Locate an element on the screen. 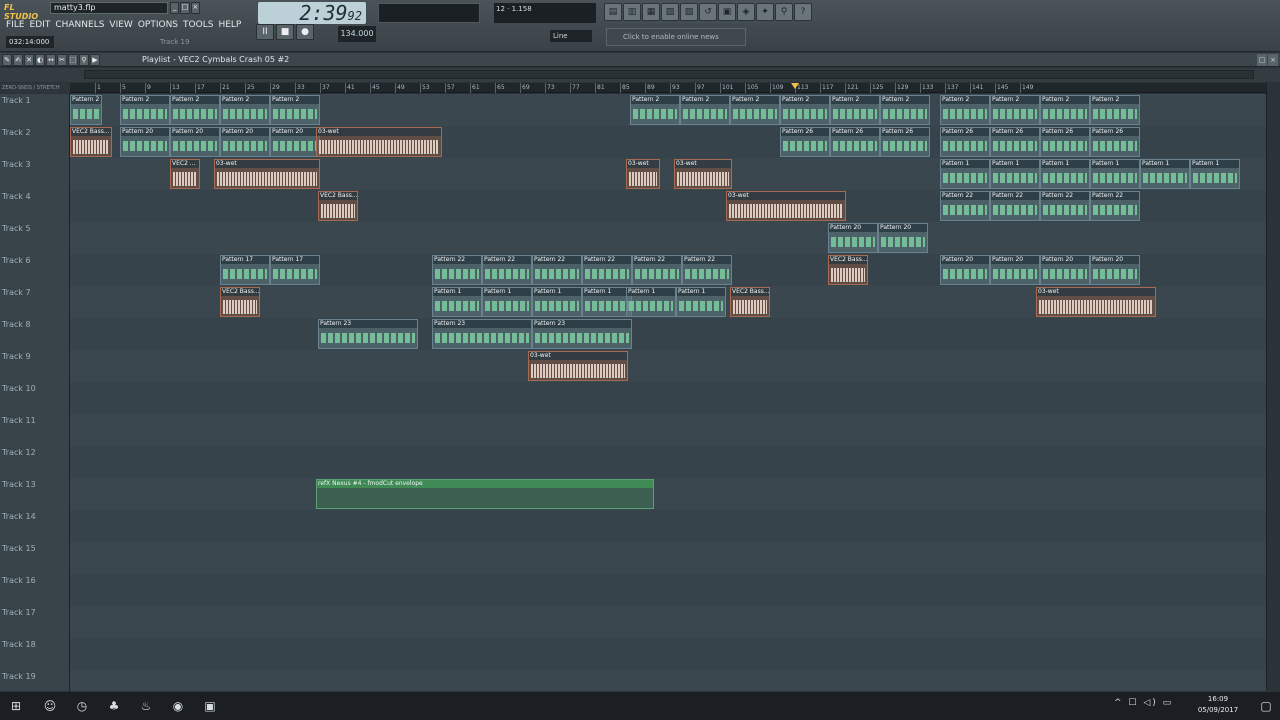  menu-view: VIEW is located at coordinates (120, 25).